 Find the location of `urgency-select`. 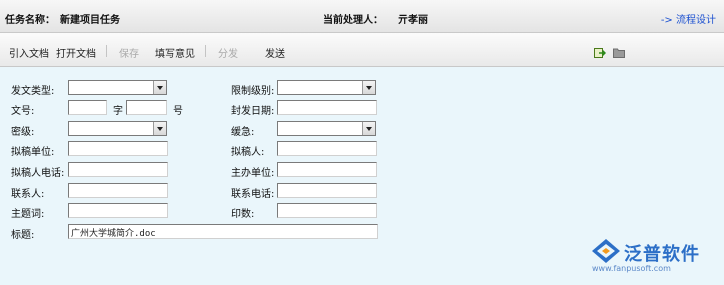

urgency-select is located at coordinates (326, 128).